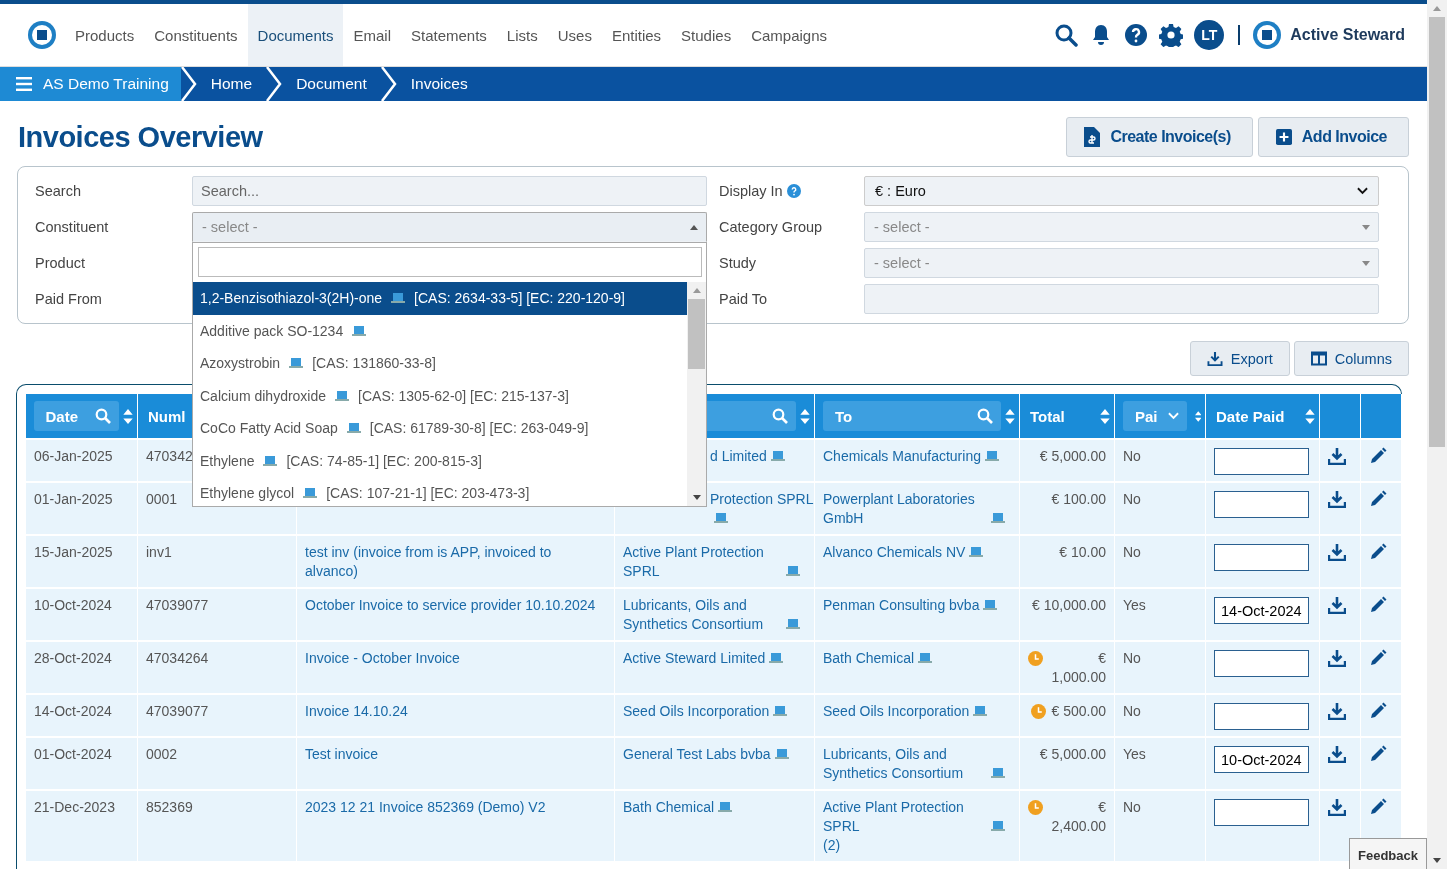 This screenshot has height=869, width=1447. I want to click on nav-tab: Email, so click(372, 35).